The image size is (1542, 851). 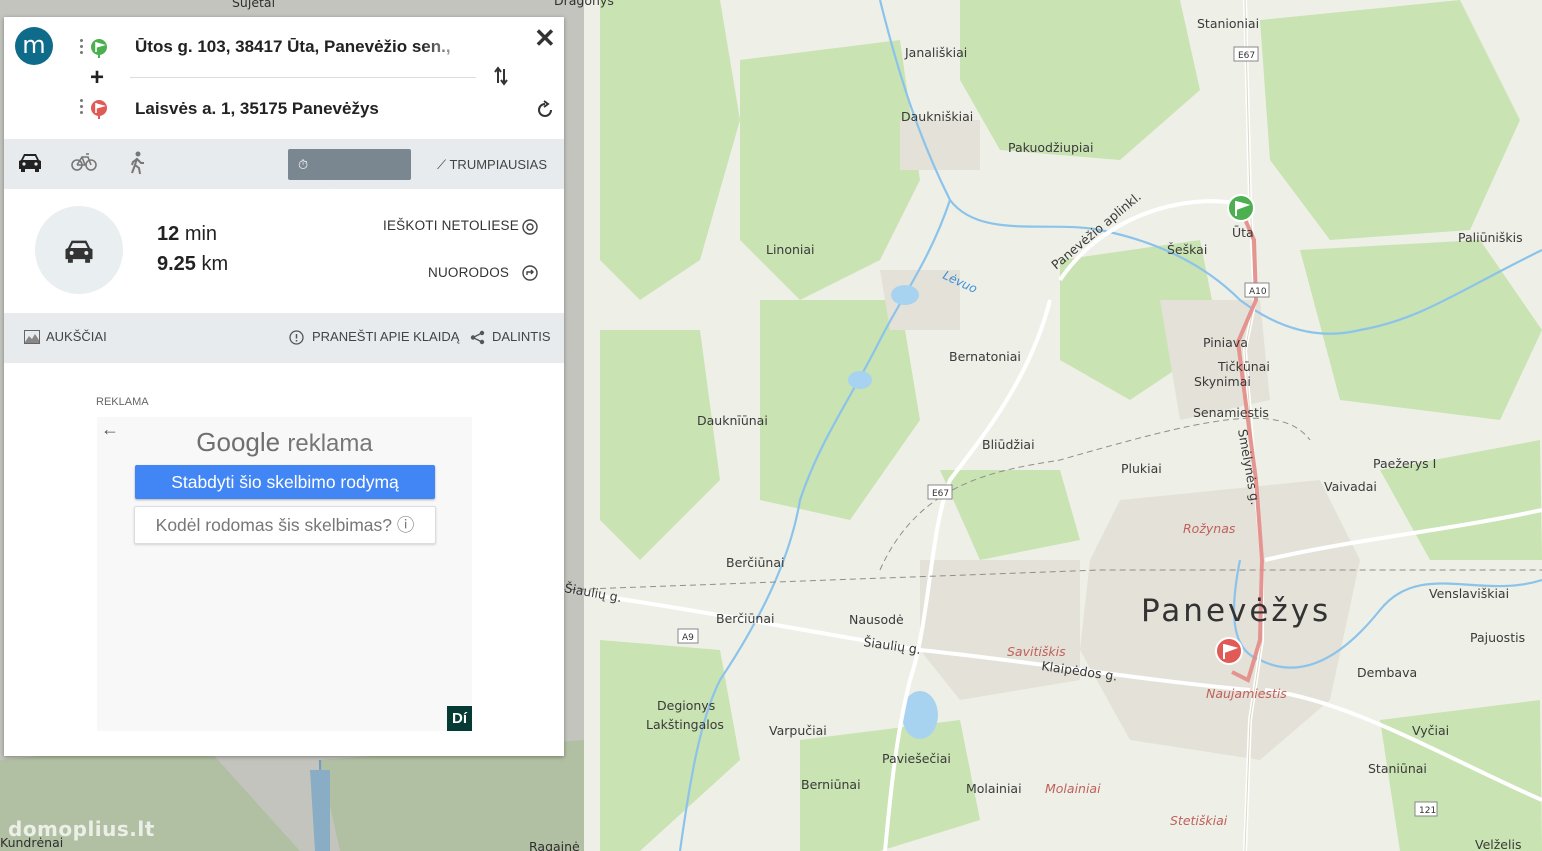 What do you see at coordinates (831, 784) in the screenshot?
I see `svg-text: Berniūnai` at bounding box center [831, 784].